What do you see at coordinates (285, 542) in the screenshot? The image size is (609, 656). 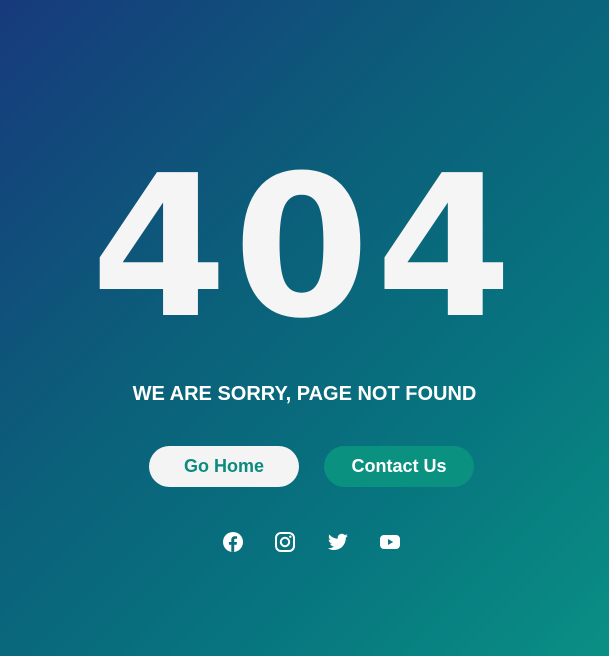 I see `instagram-icon` at bounding box center [285, 542].